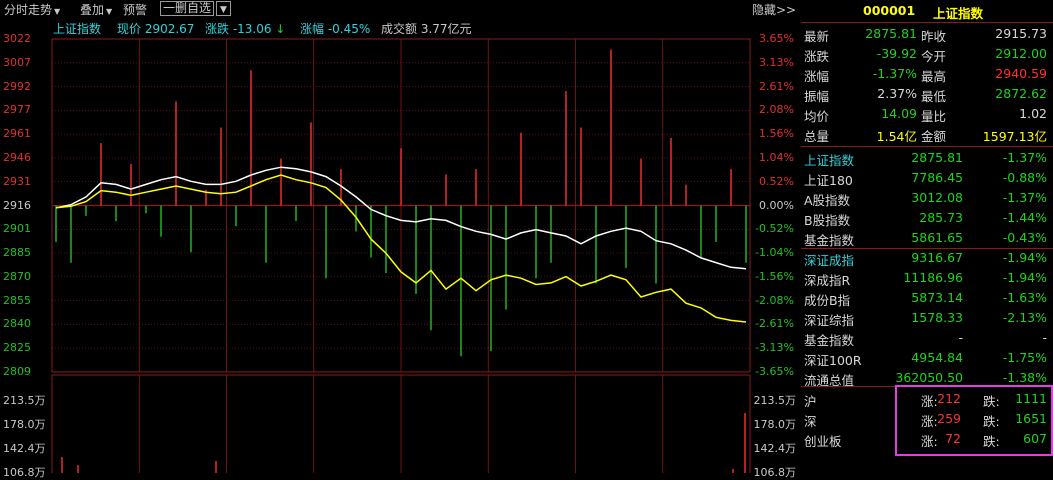 This screenshot has width=1053, height=480. I want to click on price-tick-label: 2870, so click(17, 276).